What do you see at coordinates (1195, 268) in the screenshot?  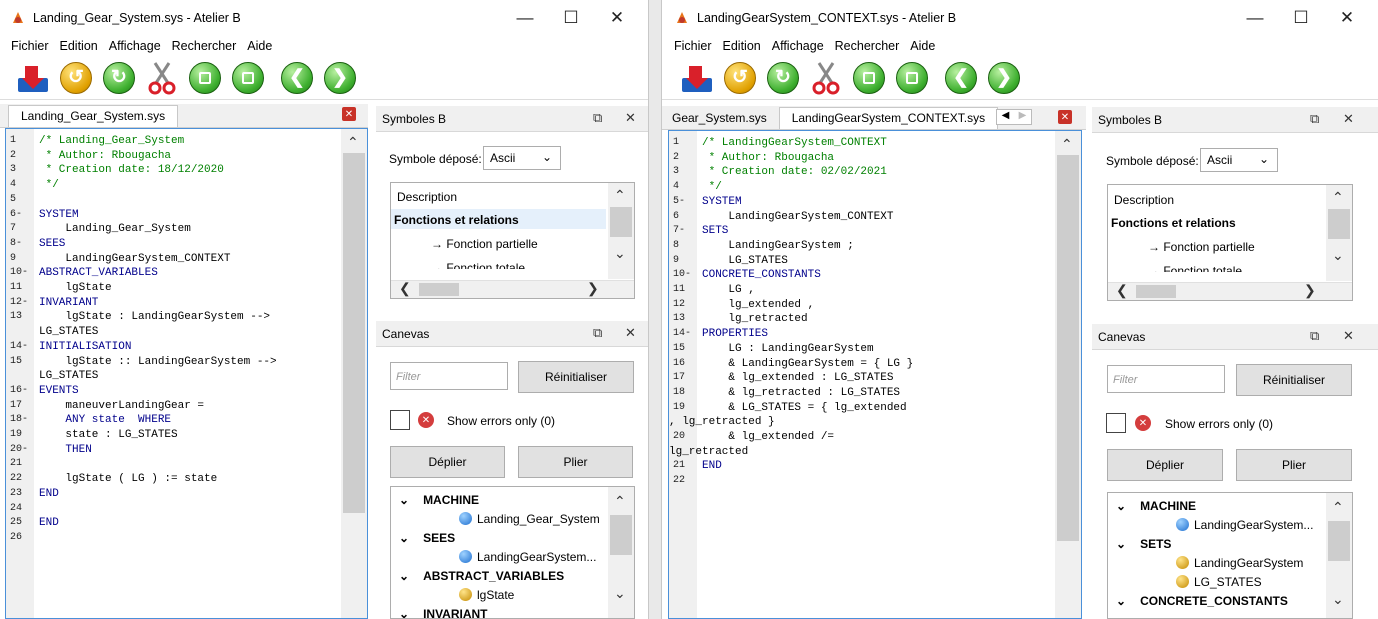 I see `list-fonction-totale: → Fonction totale` at bounding box center [1195, 268].